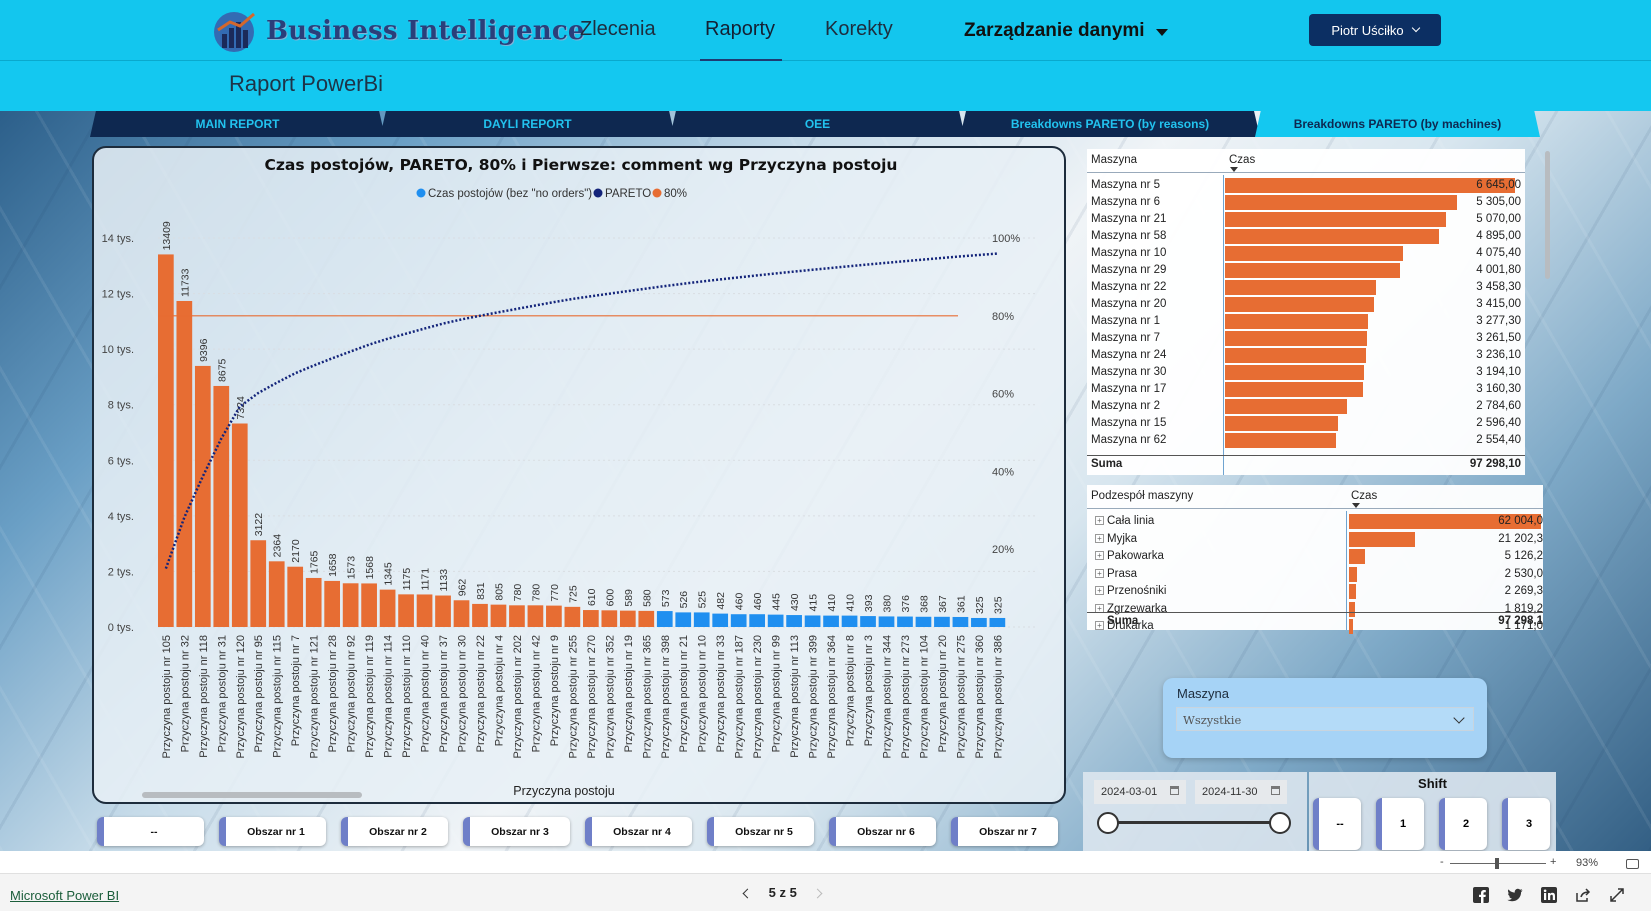  I want to click on table-row: Maszyna nr 29 4 001,80, so click(1306, 270).